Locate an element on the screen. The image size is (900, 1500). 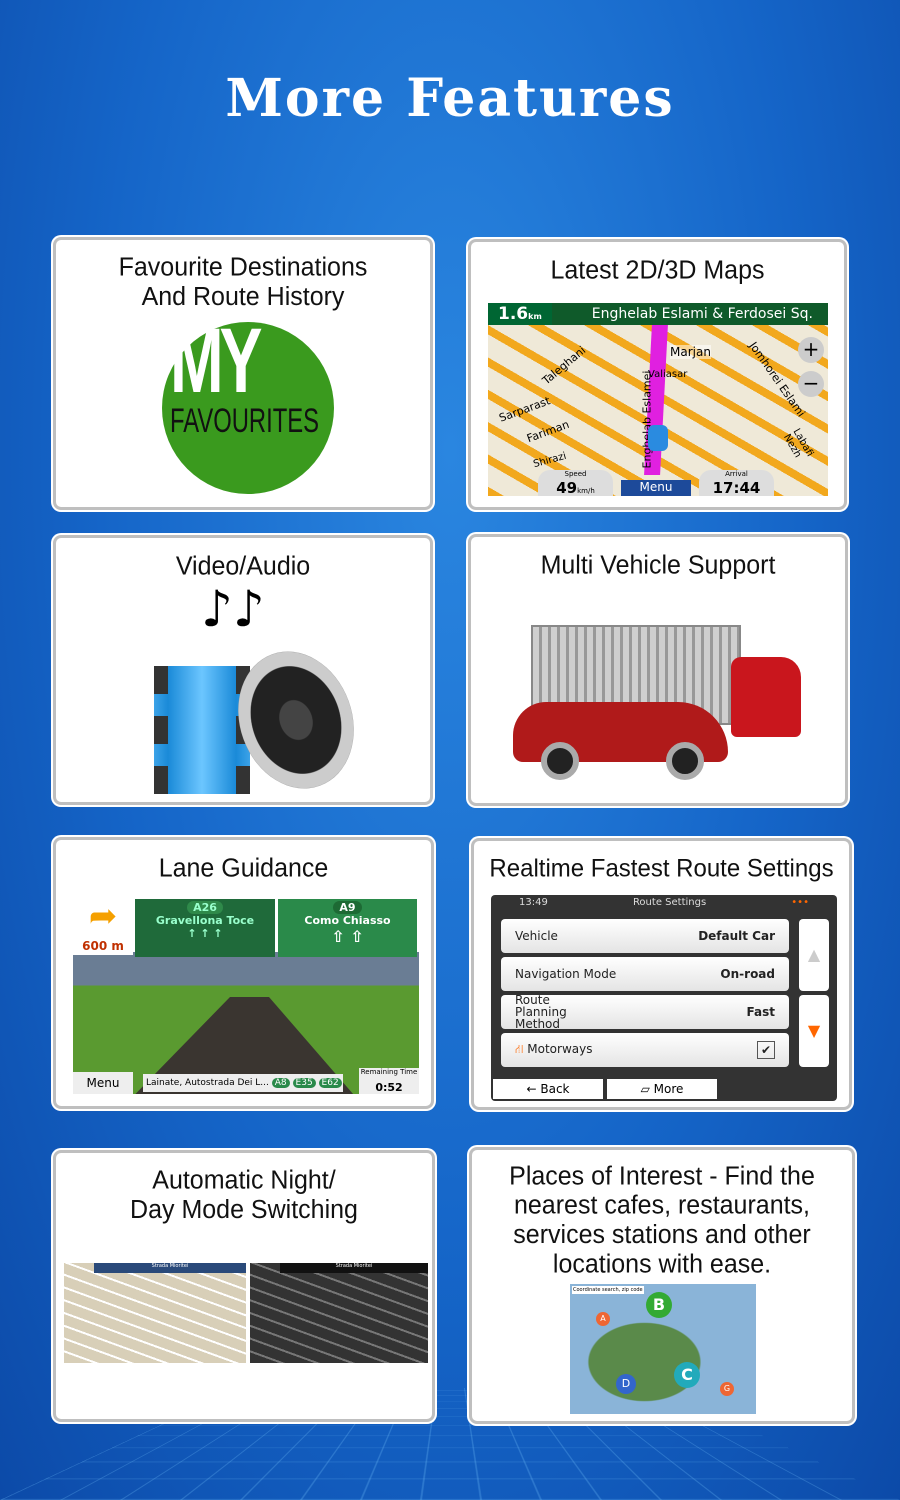
night-map: Strada Mioritei is located at coordinates (339, 1313).